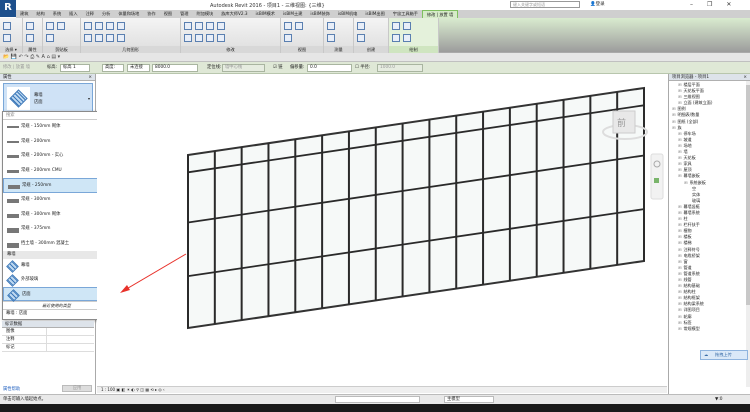 The width and height of the screenshot is (750, 412). What do you see at coordinates (400, 68) in the screenshot?
I see `radius-input: 1000.0` at bounding box center [400, 68].